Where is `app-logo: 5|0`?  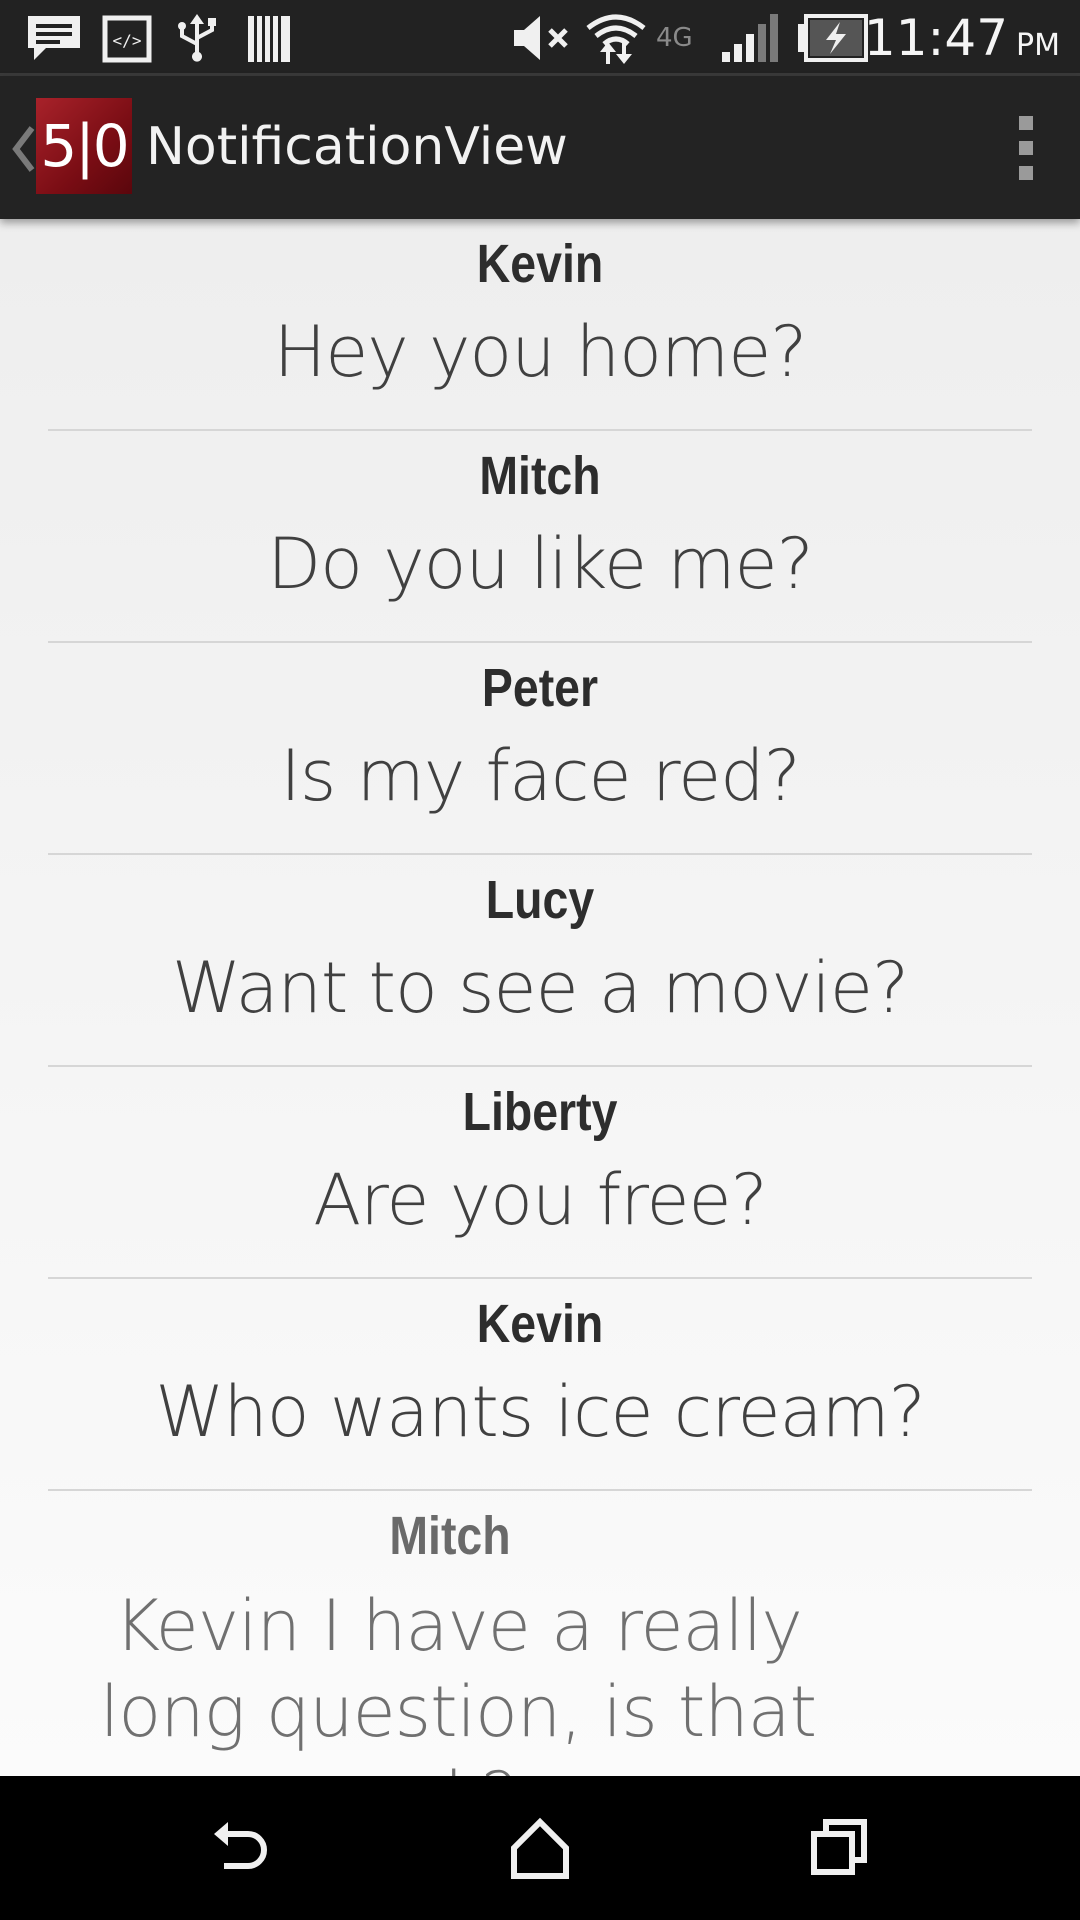 app-logo: 5|0 is located at coordinates (84, 146).